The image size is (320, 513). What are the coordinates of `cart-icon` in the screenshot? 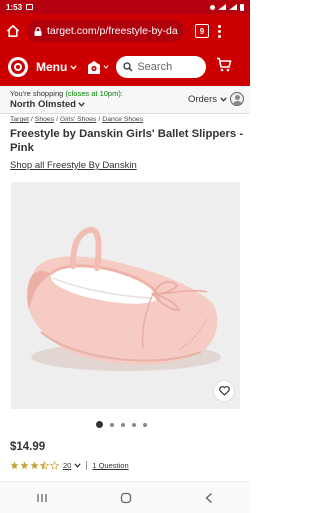 It's located at (224, 67).